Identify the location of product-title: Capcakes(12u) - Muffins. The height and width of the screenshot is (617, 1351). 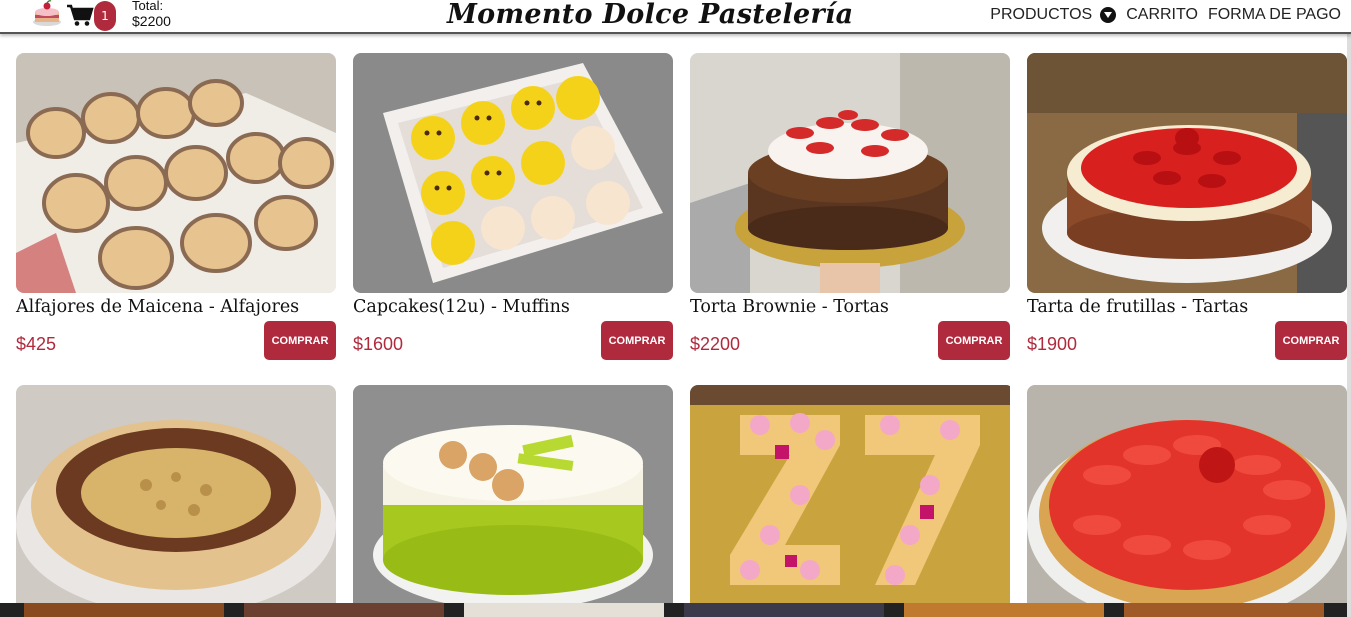
(461, 307).